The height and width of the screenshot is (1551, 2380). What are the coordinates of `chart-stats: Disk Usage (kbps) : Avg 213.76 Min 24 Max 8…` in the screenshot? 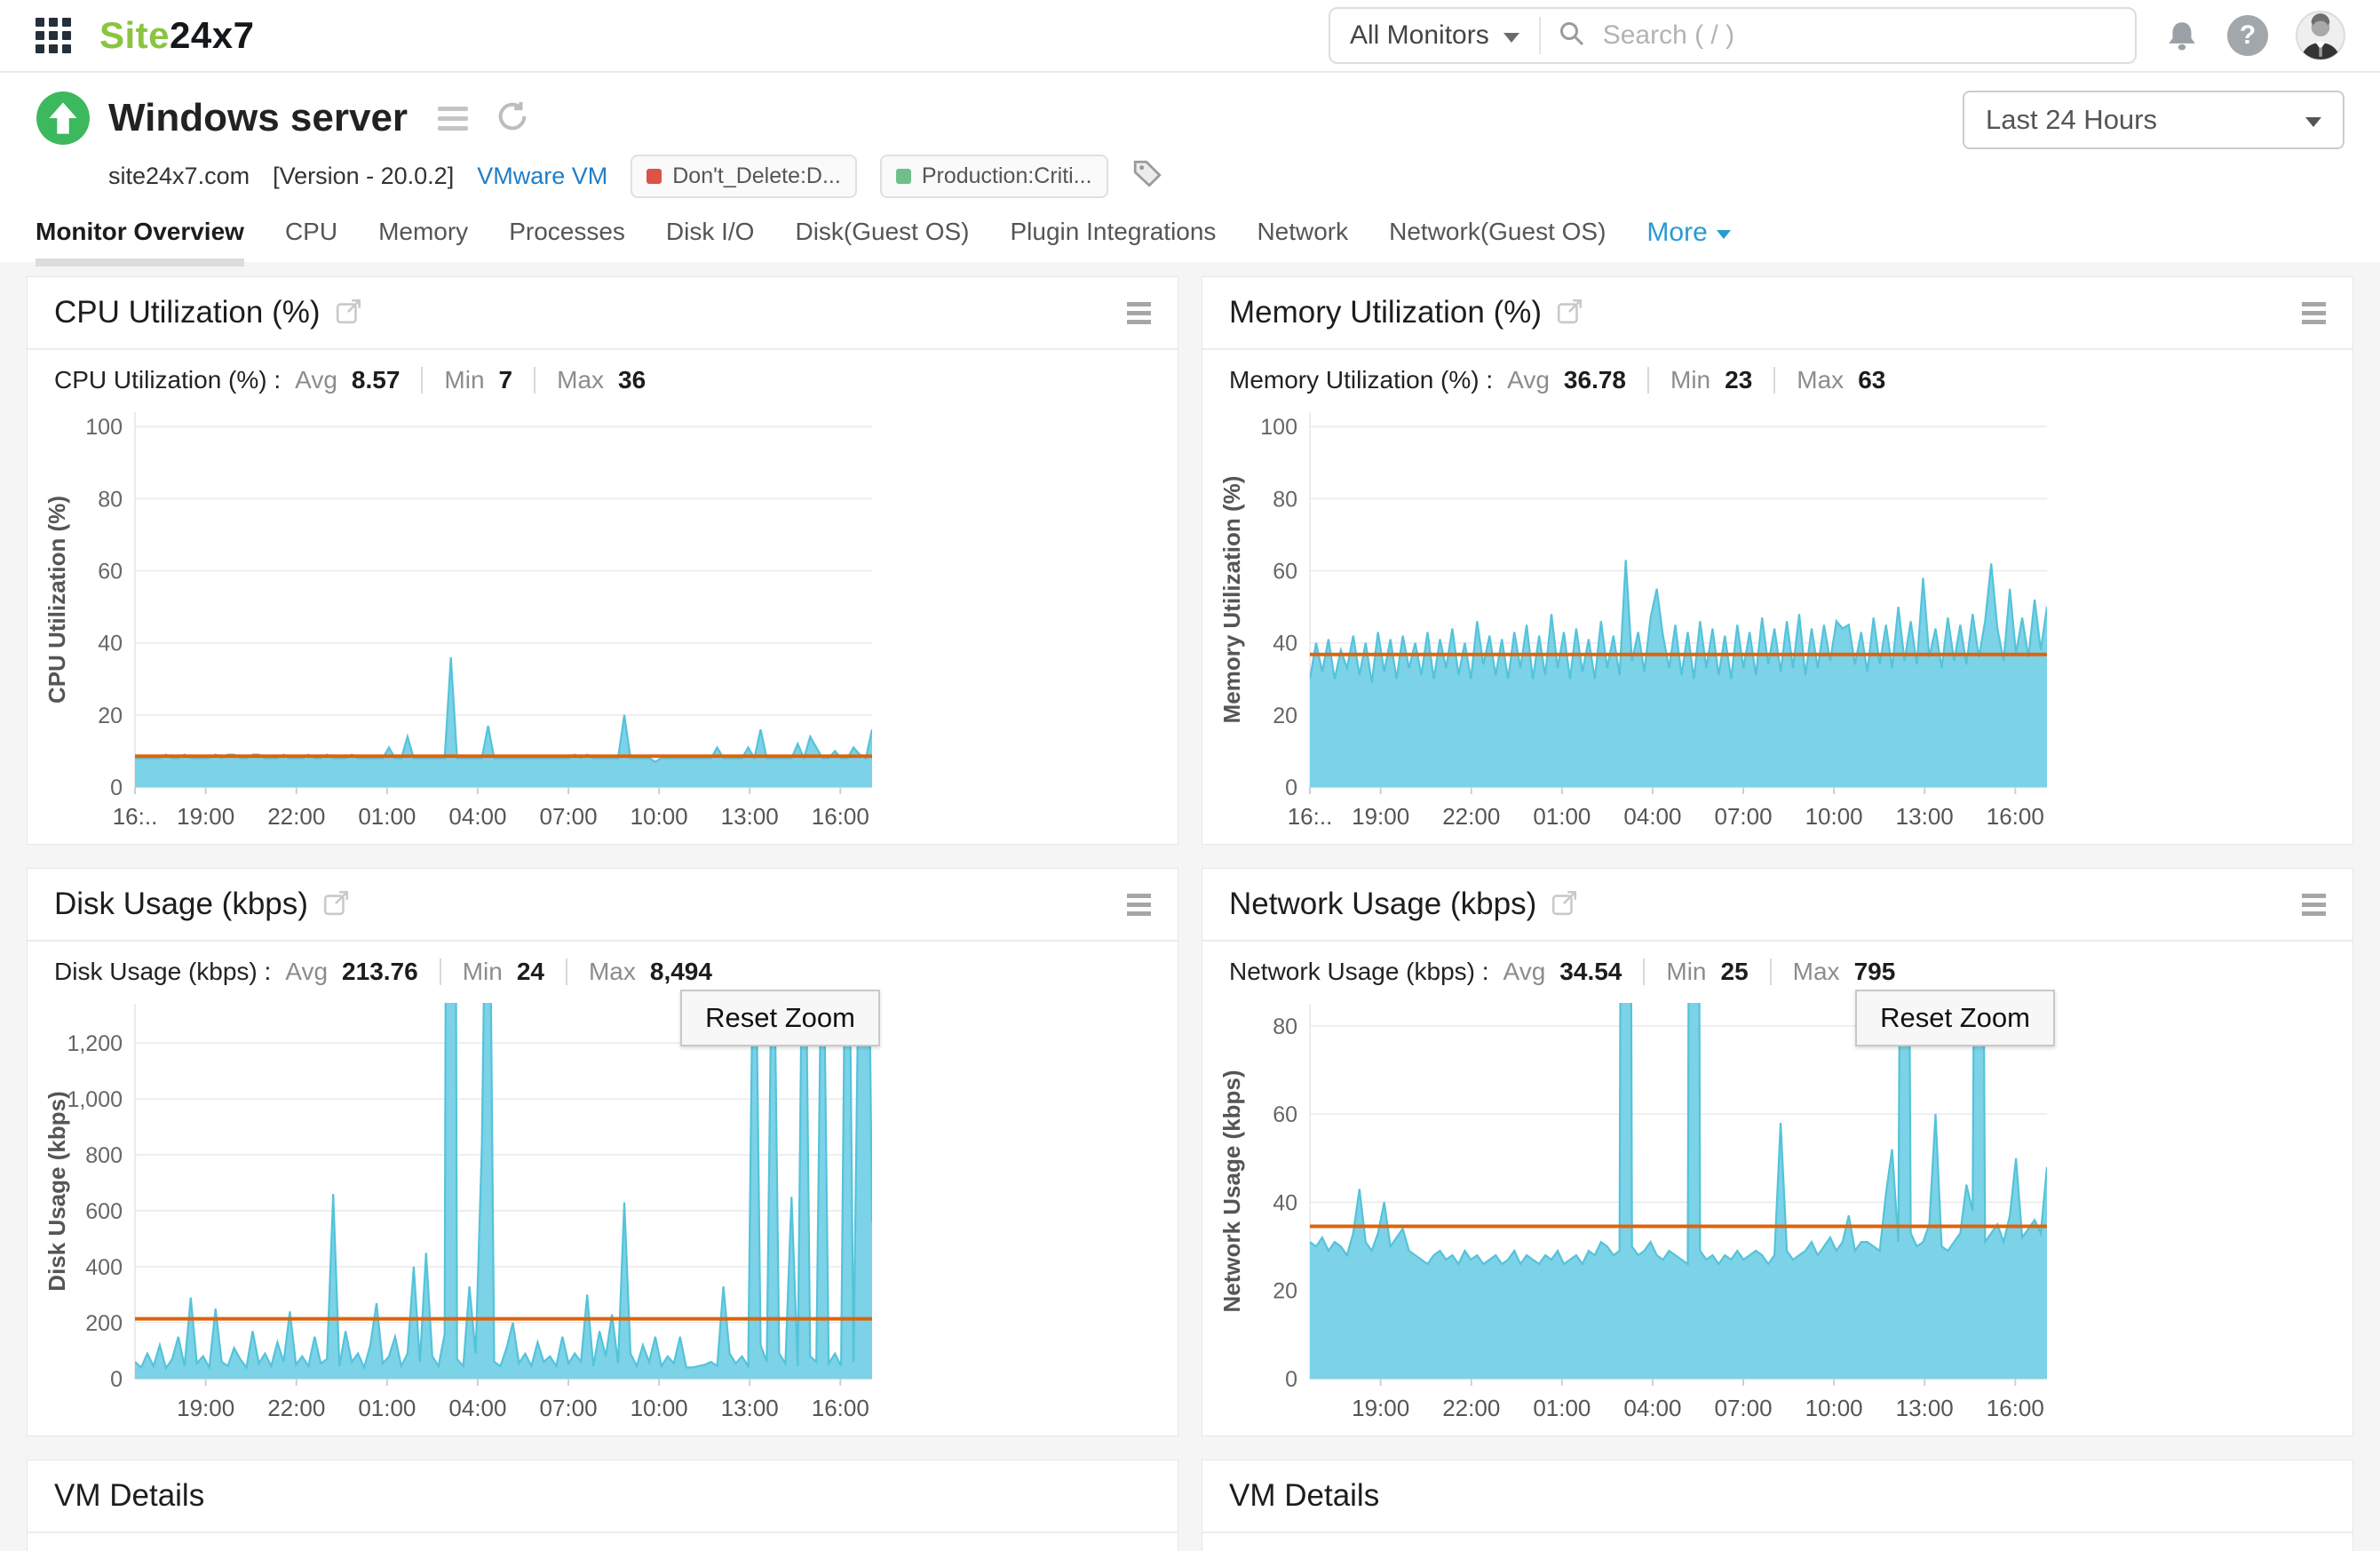 It's located at (603, 964).